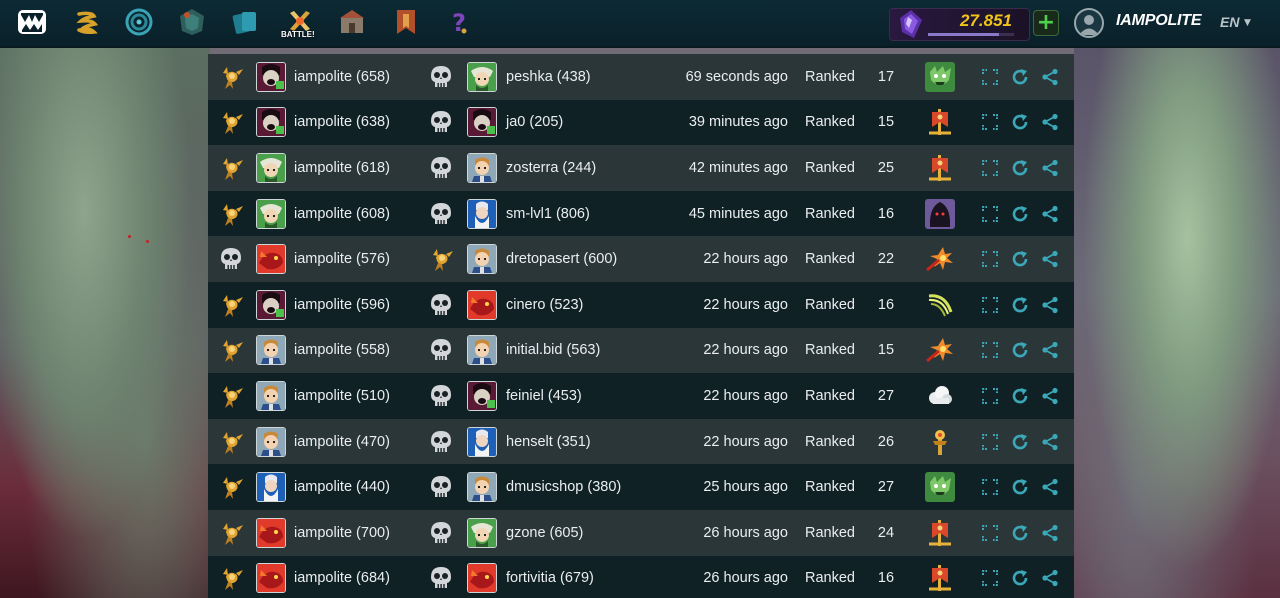  I want to click on player-name: iampolite (440), so click(354, 487).